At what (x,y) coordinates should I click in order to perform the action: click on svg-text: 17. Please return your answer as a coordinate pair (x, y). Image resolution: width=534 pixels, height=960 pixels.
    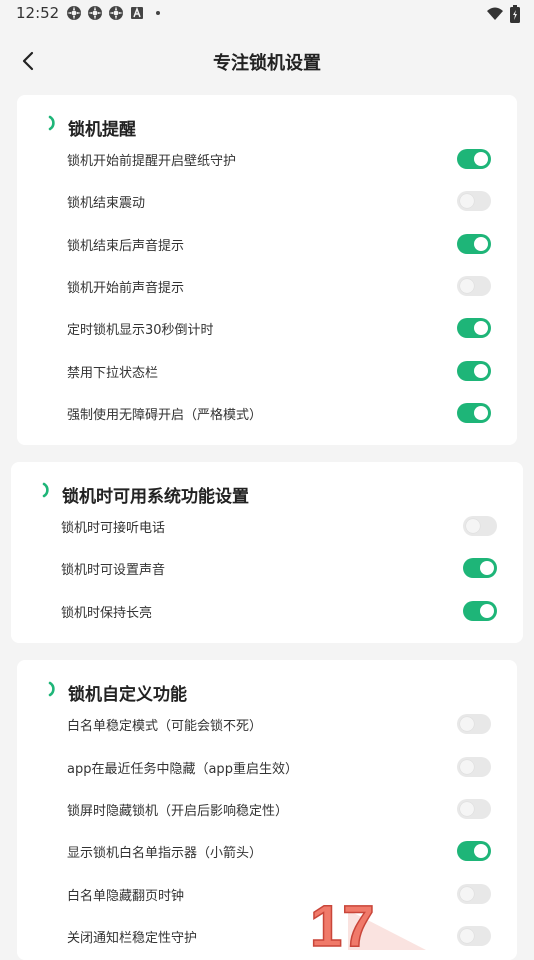
    Looking at the image, I should click on (342, 922).